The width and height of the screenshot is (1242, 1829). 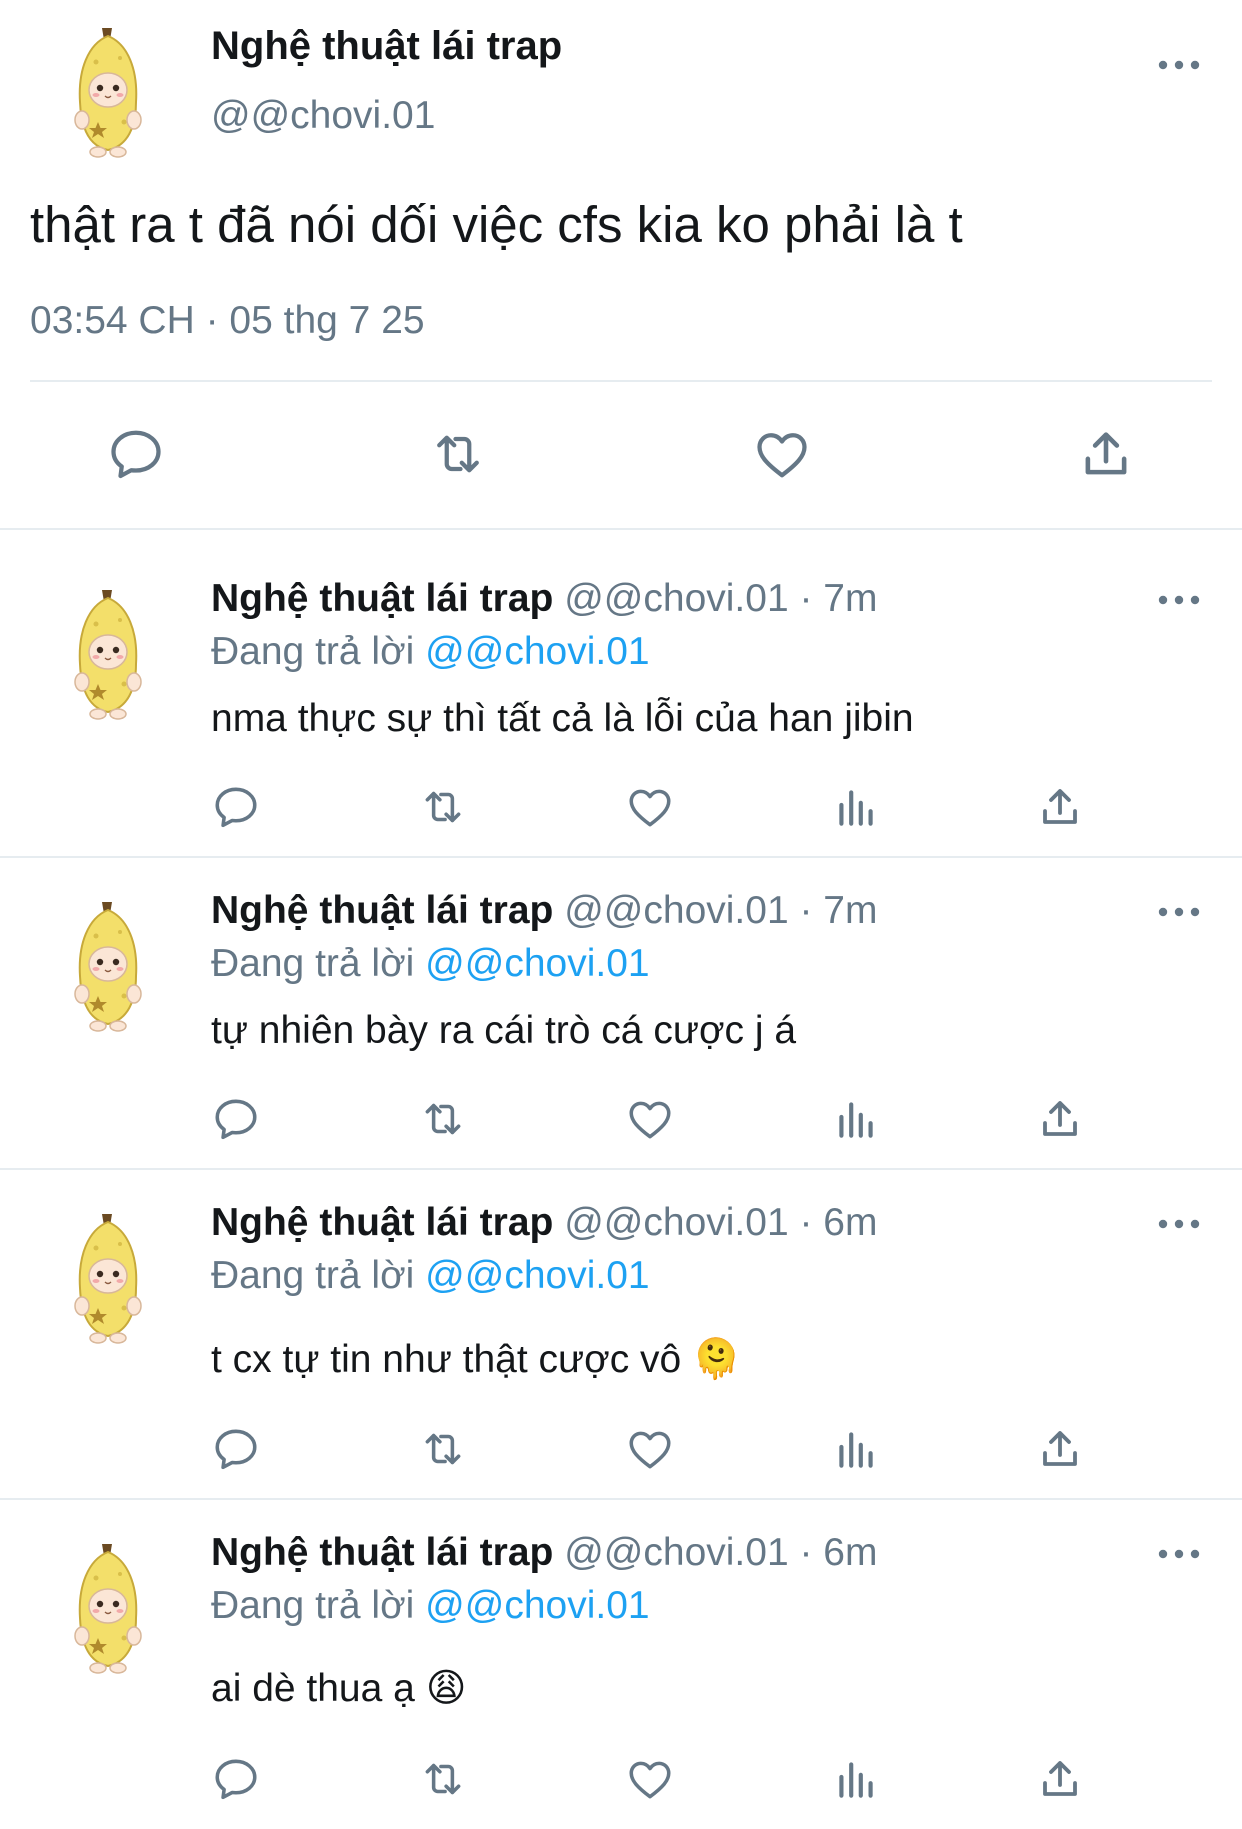 I want to click on reply-text: ai dè thua ạ, so click(x=313, y=1688).